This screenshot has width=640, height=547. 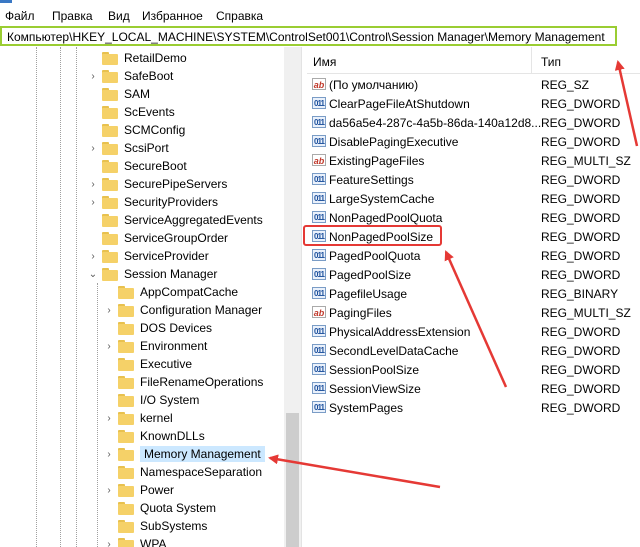 I want to click on arrow-to-memory-management, so click(x=354, y=471).